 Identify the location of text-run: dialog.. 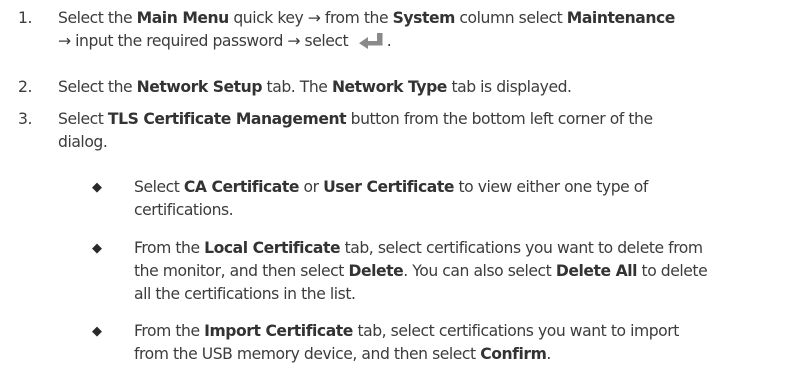
(83, 142).